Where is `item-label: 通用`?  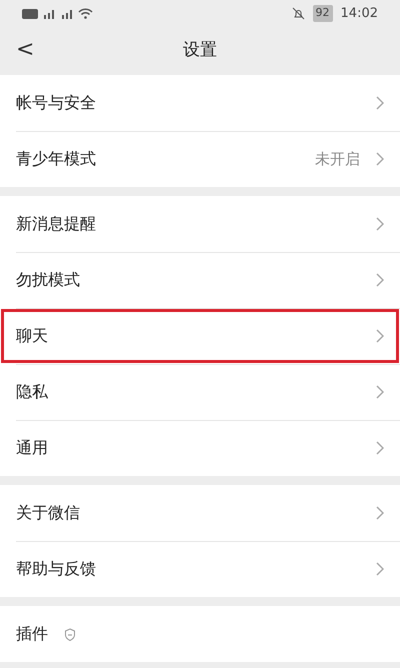 item-label: 通用 is located at coordinates (32, 448).